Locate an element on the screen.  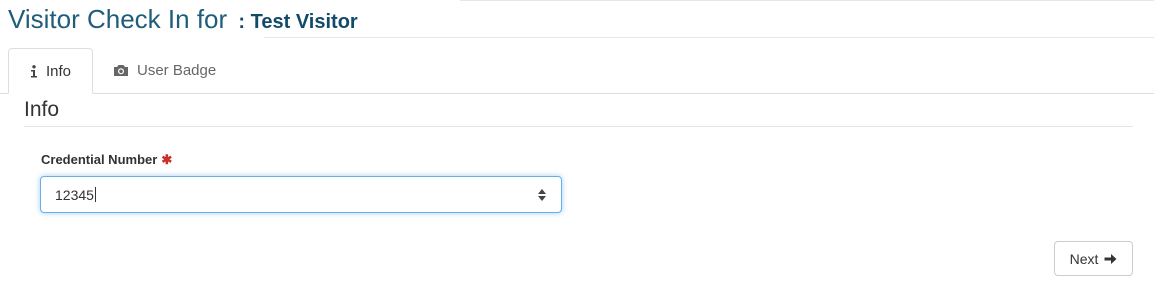
credential-number-input: 12345 is located at coordinates (301, 194).